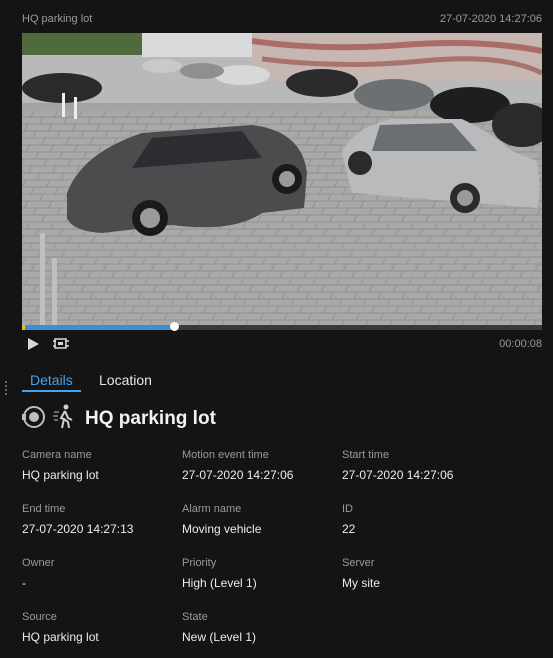 The height and width of the screenshot is (658, 553). Describe the element at coordinates (97, 573) in the screenshot. I see `field-owner: Owner -` at that location.